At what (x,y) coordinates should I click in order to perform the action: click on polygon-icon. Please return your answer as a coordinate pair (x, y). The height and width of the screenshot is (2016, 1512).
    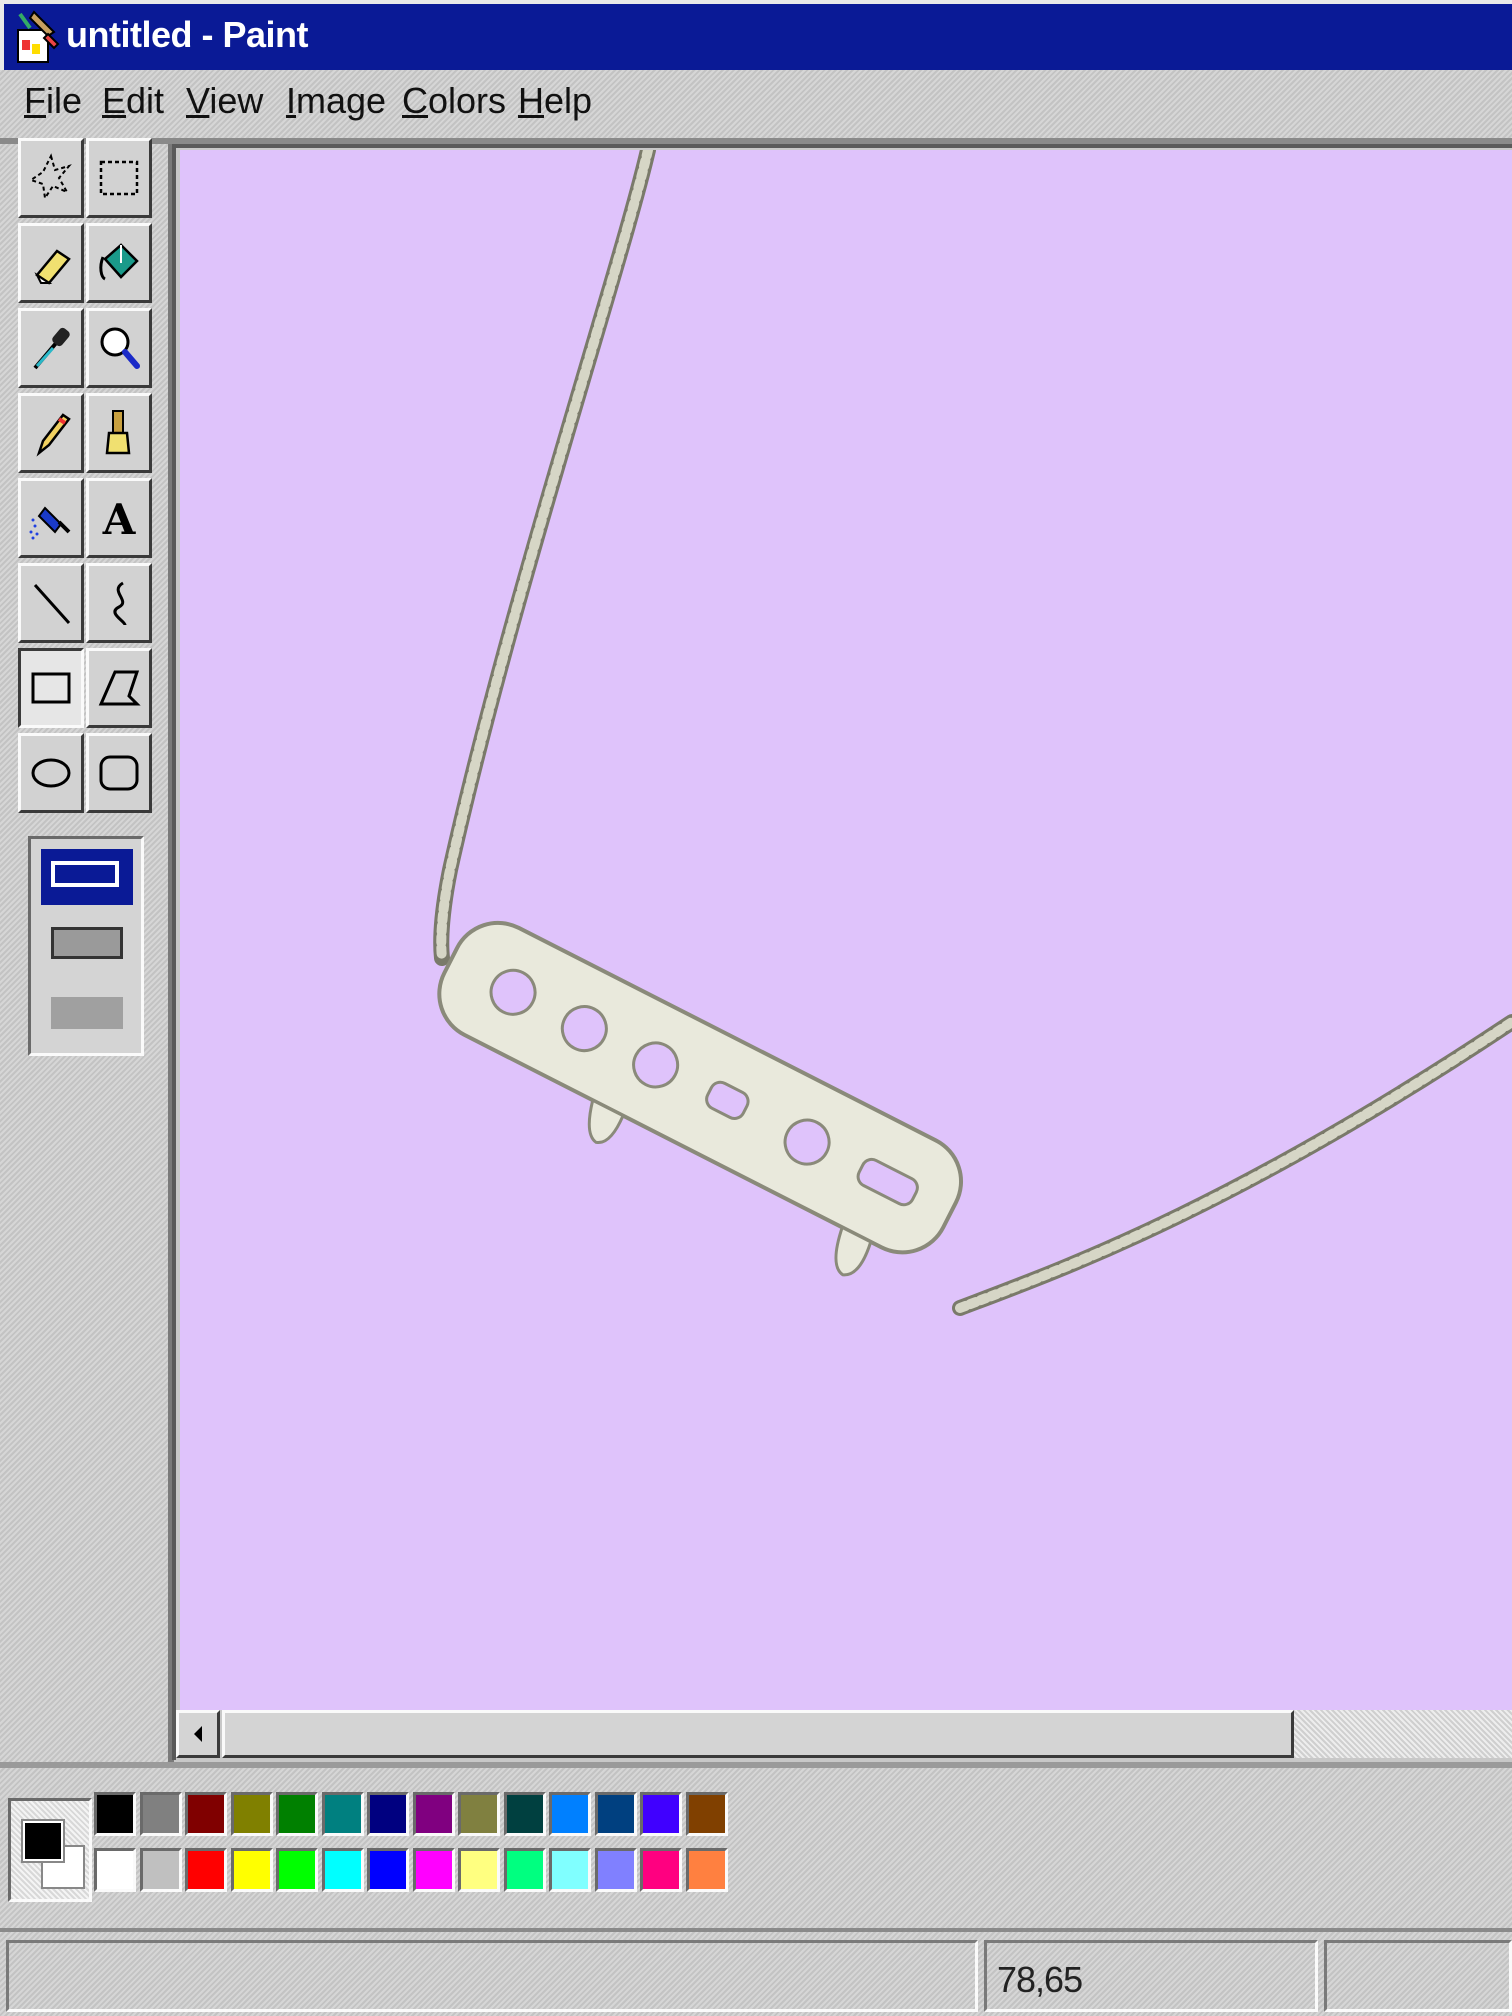
    Looking at the image, I should click on (119, 688).